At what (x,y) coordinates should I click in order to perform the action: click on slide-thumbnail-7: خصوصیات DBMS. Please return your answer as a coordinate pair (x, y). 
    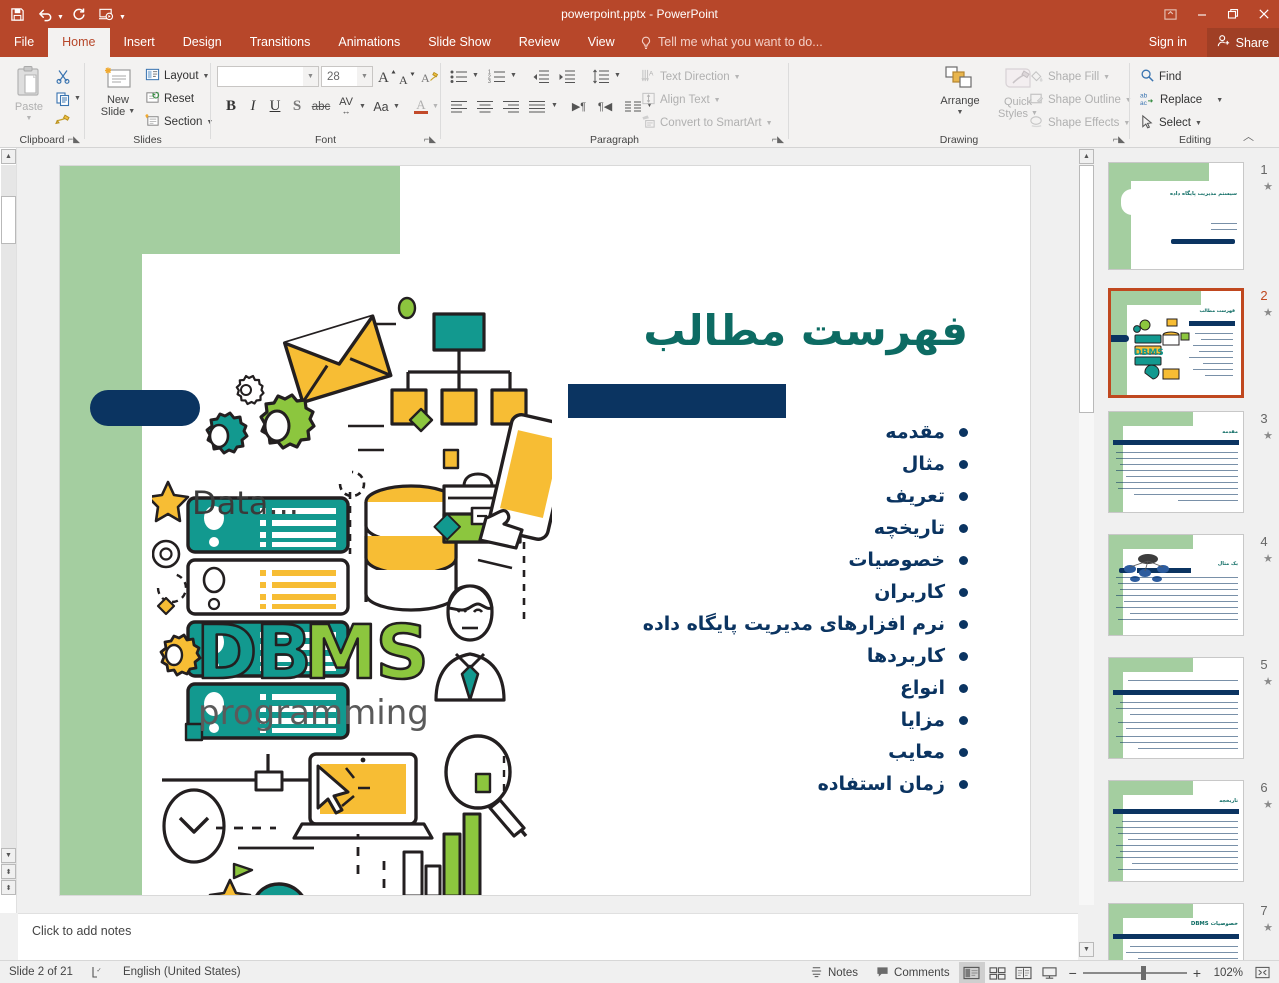
    Looking at the image, I should click on (1176, 931).